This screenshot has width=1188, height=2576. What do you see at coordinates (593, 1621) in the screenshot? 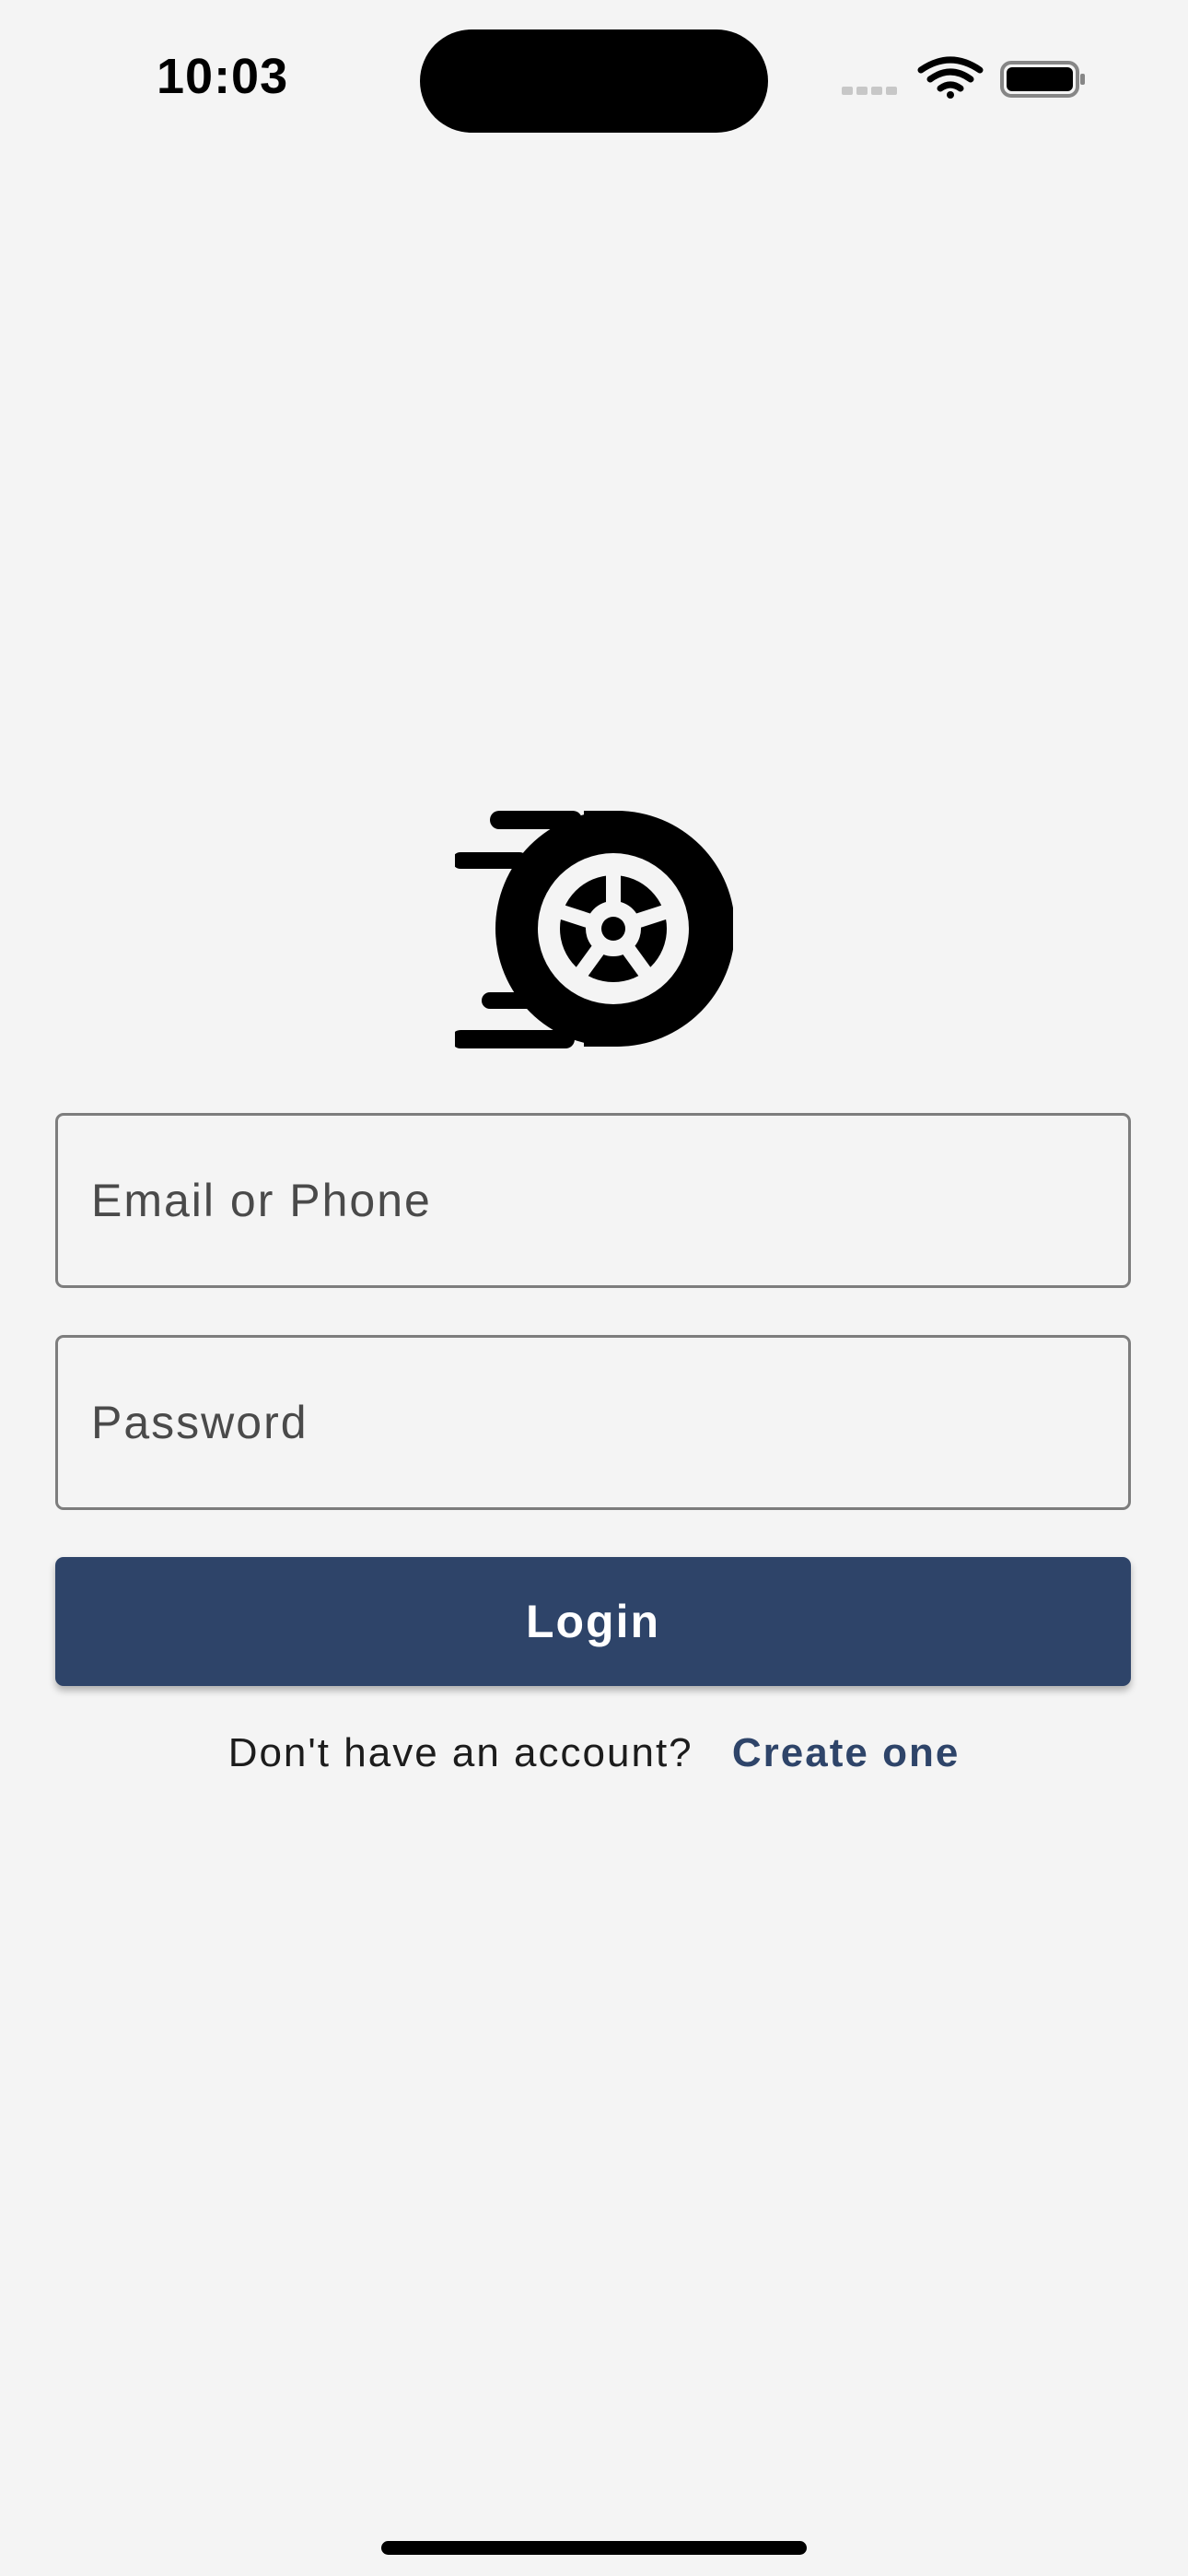
I see `login-button: Login` at bounding box center [593, 1621].